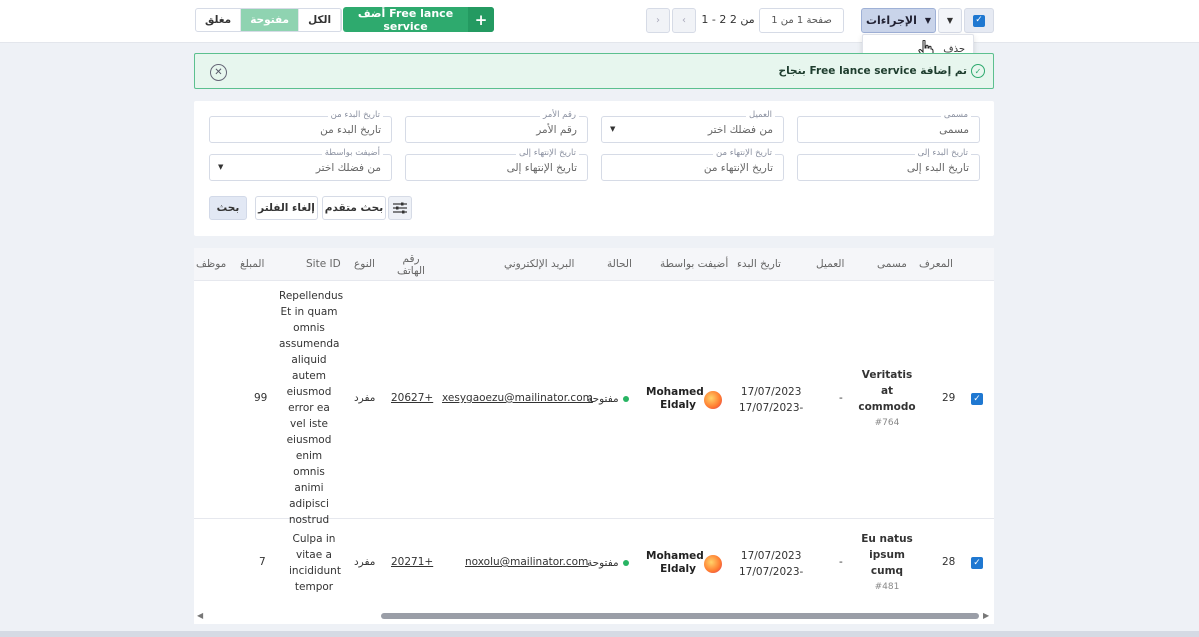  Describe the element at coordinates (496, 164) in the screenshot. I see `end-date-to-input: تاريخ الإنتهاء إلى تاريخ الإنتهاء إلى` at that location.